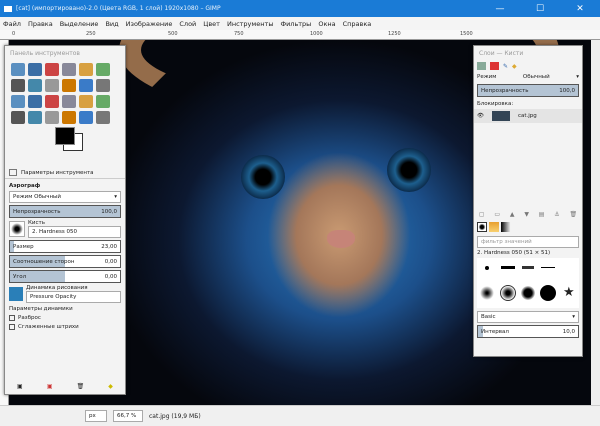  I want to click on eye-icon: 👁, so click(480, 116).